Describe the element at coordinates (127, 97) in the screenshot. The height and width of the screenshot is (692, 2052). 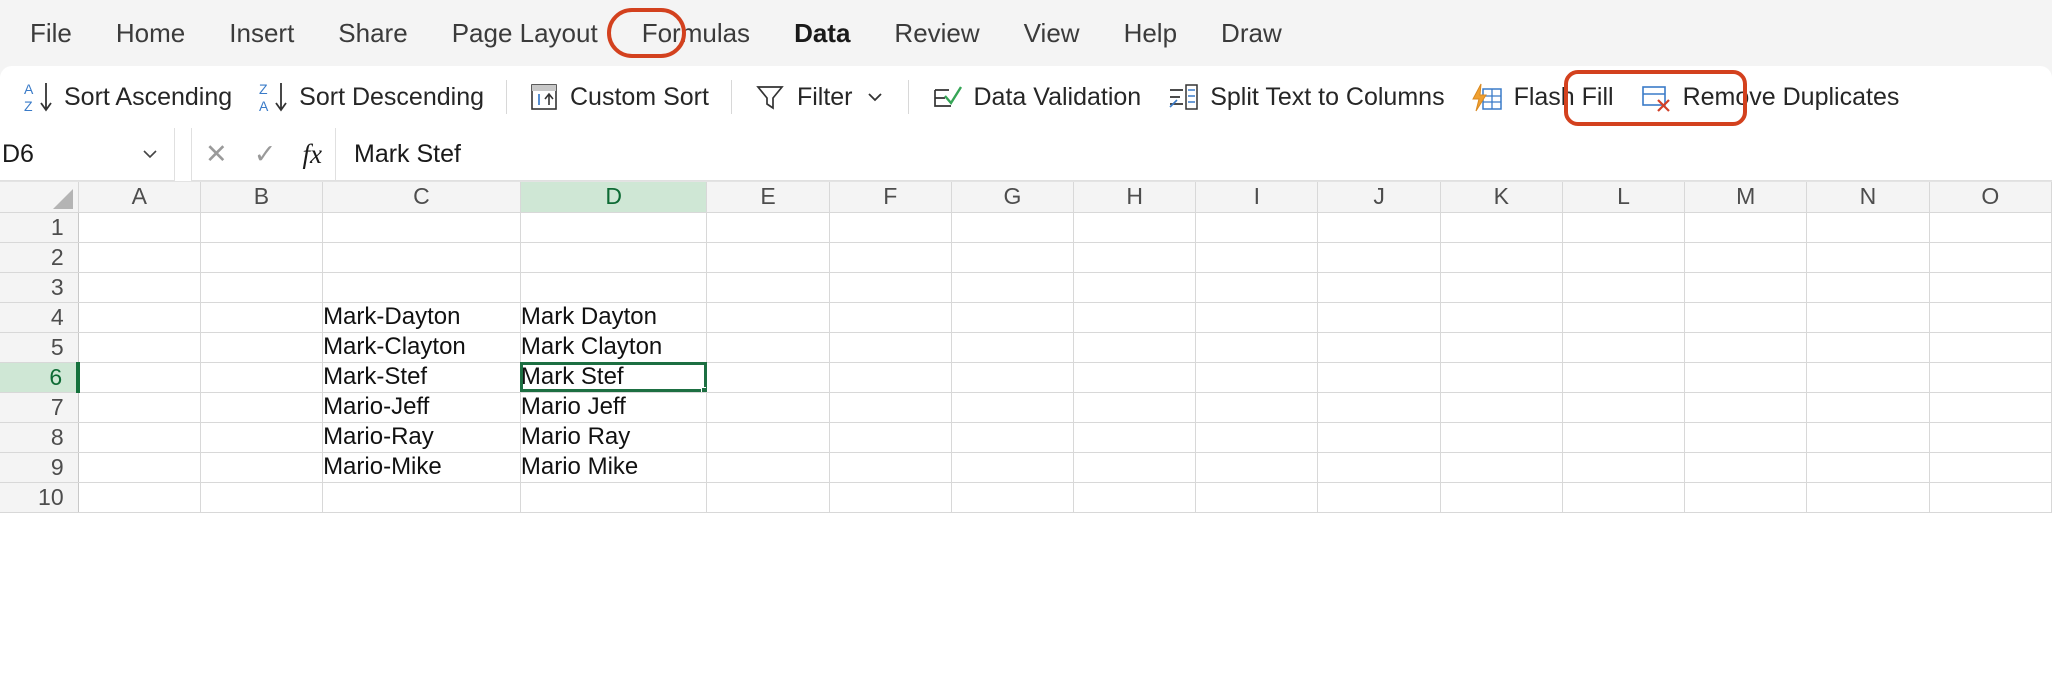
I see `sort-ascending-button: A Z Sort Ascending` at that location.